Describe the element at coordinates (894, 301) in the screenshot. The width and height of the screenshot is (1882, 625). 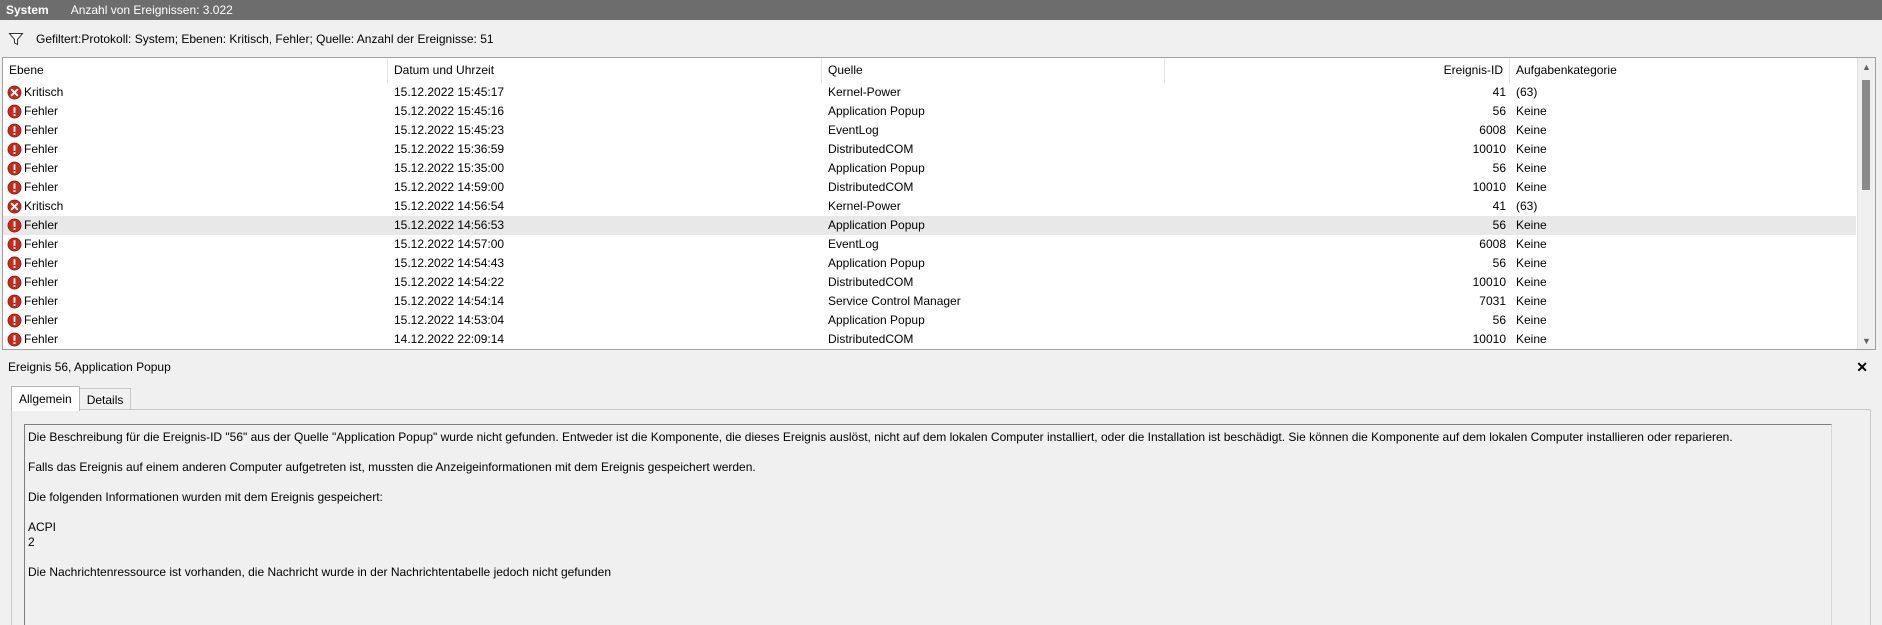
I see `cell-source: Service Control Manager` at that location.